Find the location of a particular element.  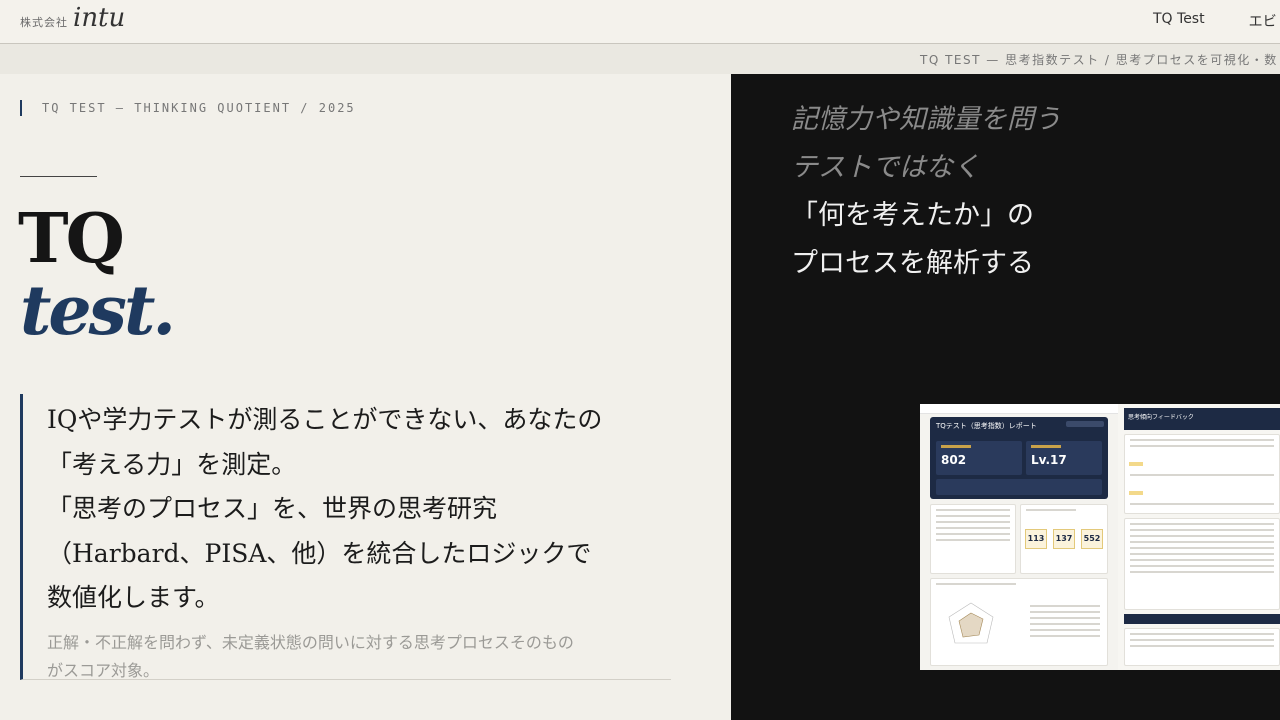

radar-panel is located at coordinates (1019, 622).